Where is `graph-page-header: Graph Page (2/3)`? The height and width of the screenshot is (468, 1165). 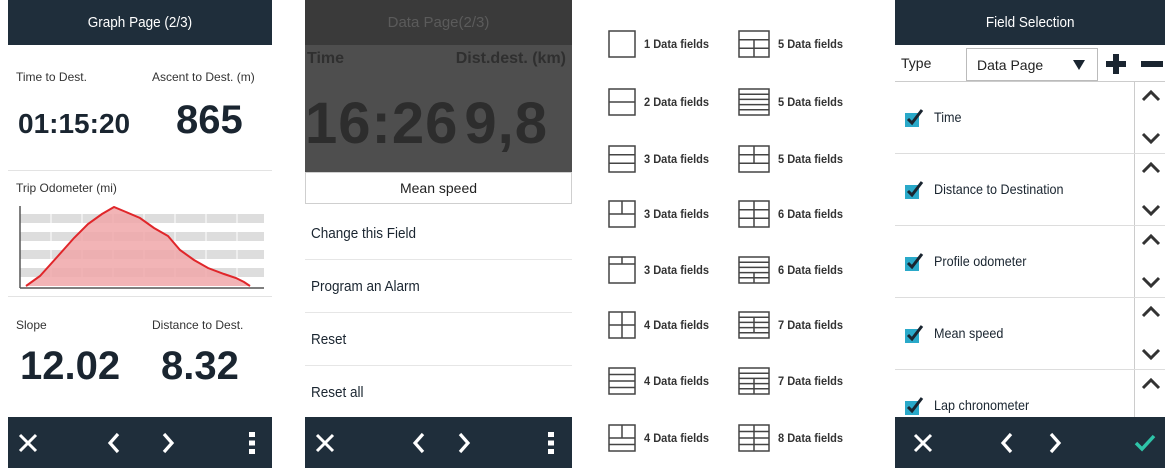 graph-page-header: Graph Page (2/3) is located at coordinates (140, 22).